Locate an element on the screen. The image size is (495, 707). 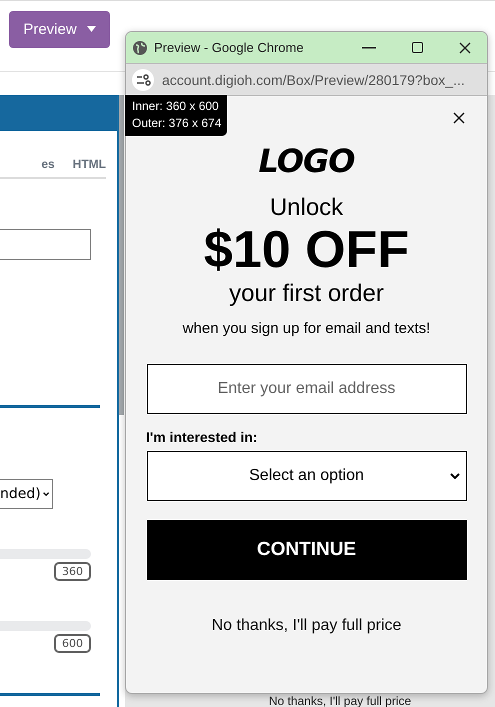
input-field is located at coordinates (45, 244).